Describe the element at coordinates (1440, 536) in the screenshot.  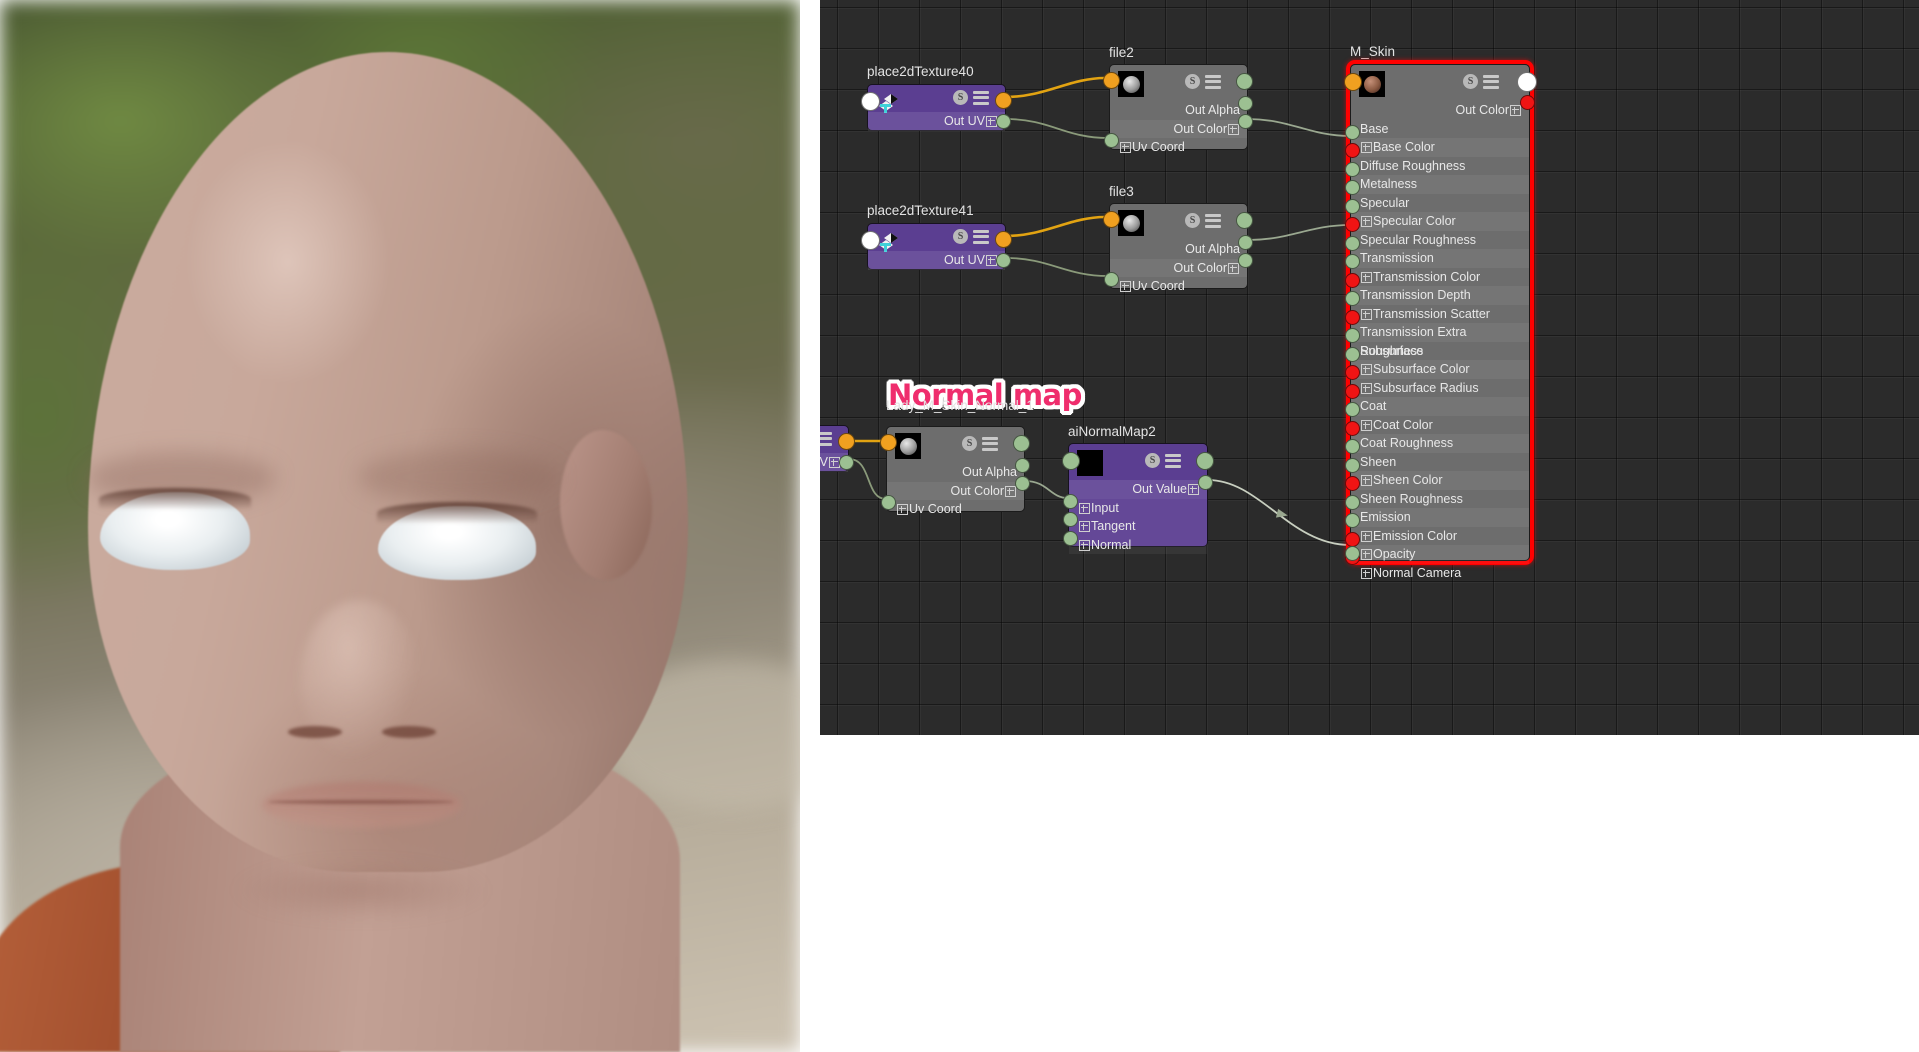
I see `attr-row-emission-color: Emission Color` at that location.